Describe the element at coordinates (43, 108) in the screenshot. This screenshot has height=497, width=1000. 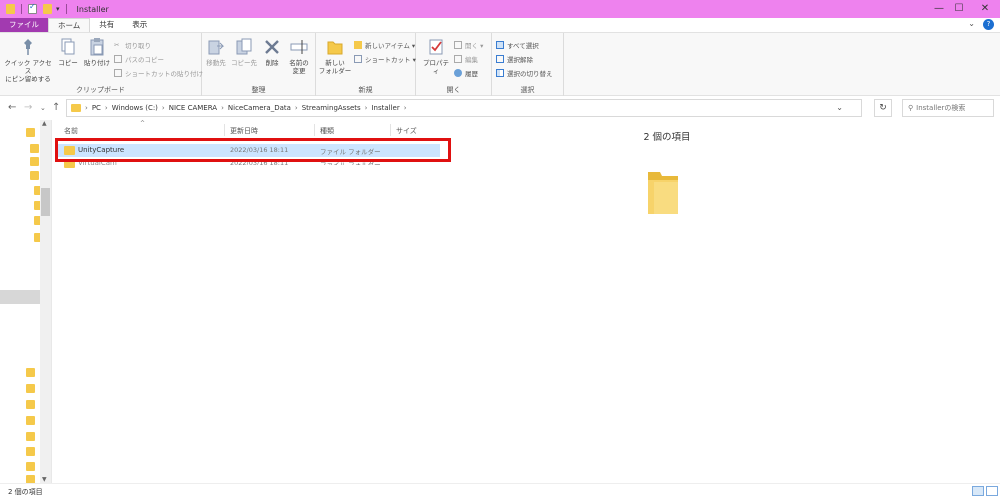
I see `recent-locations-chevron-icon: ⌄` at that location.